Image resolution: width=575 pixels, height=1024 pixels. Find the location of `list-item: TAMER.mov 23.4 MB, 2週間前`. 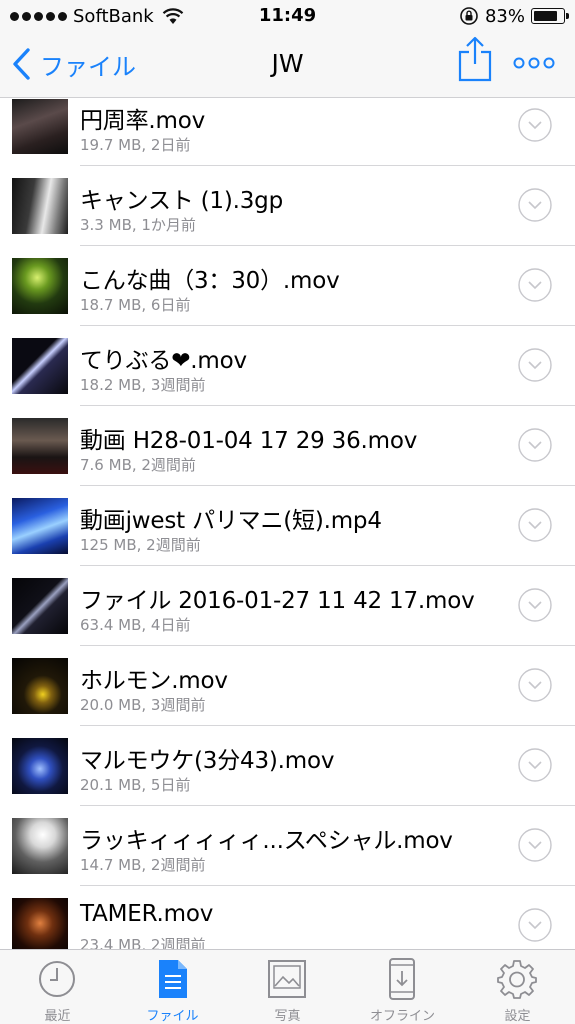

list-item: TAMER.mov 23.4 MB, 2週間前 is located at coordinates (287, 917).